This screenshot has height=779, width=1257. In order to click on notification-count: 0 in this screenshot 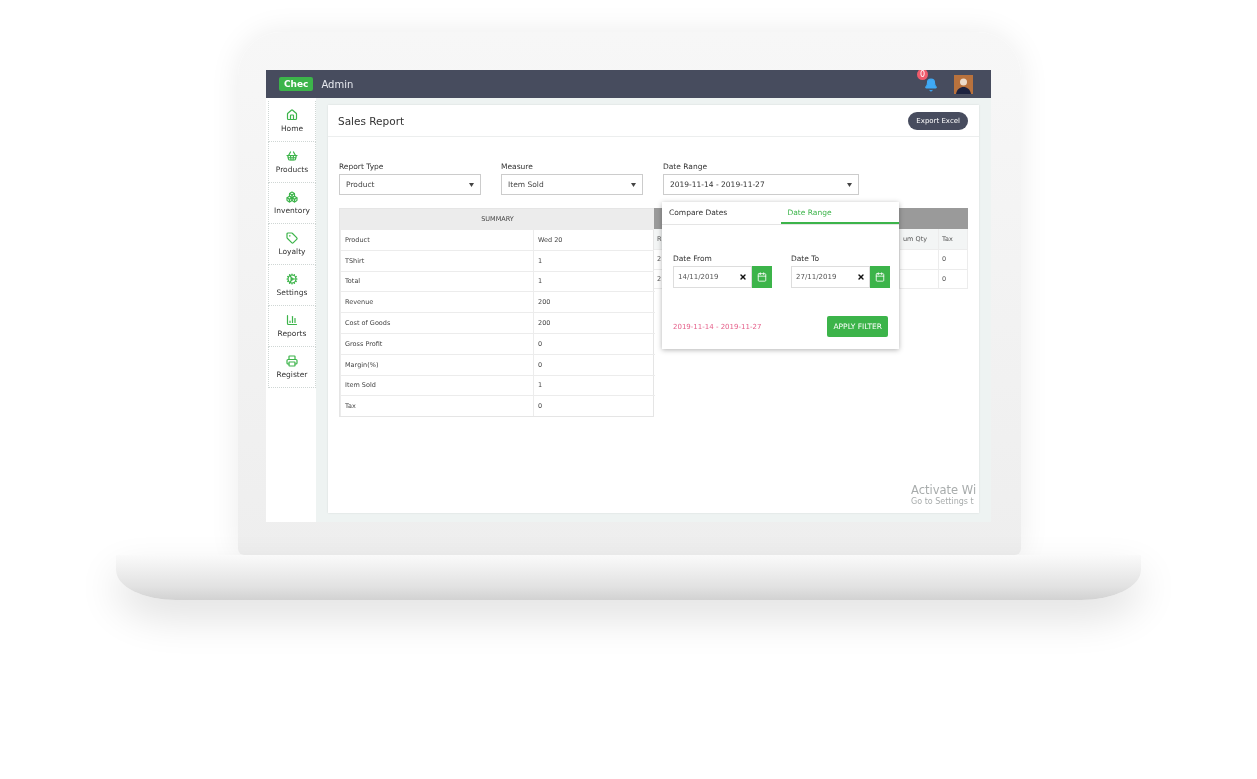, I will do `click(922, 75)`.